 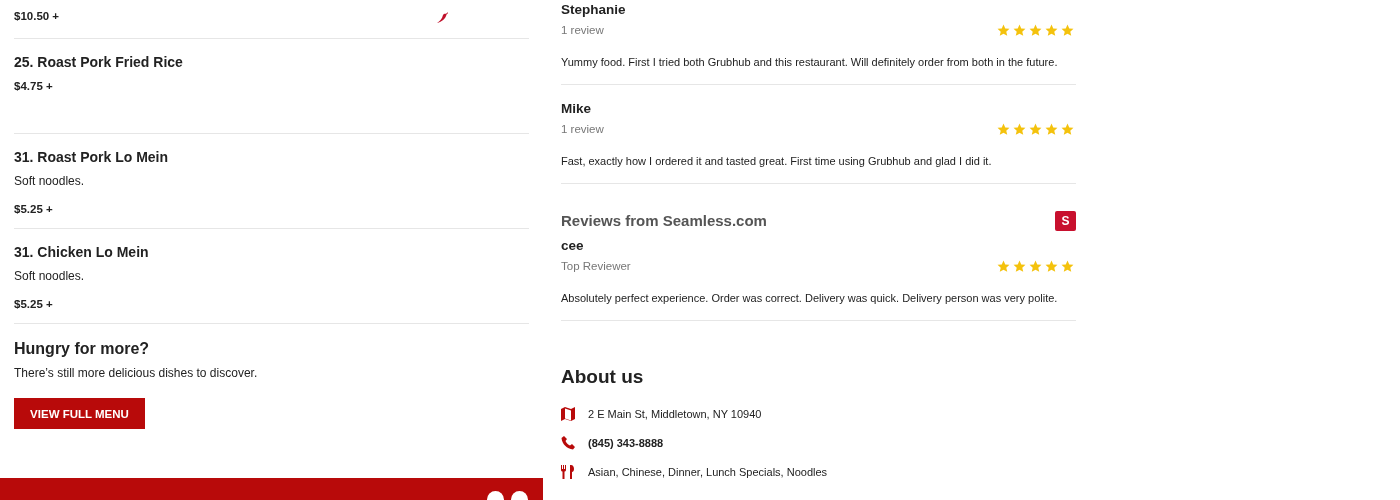 I want to click on reviewer-info: Top Reviewer, so click(x=596, y=266).